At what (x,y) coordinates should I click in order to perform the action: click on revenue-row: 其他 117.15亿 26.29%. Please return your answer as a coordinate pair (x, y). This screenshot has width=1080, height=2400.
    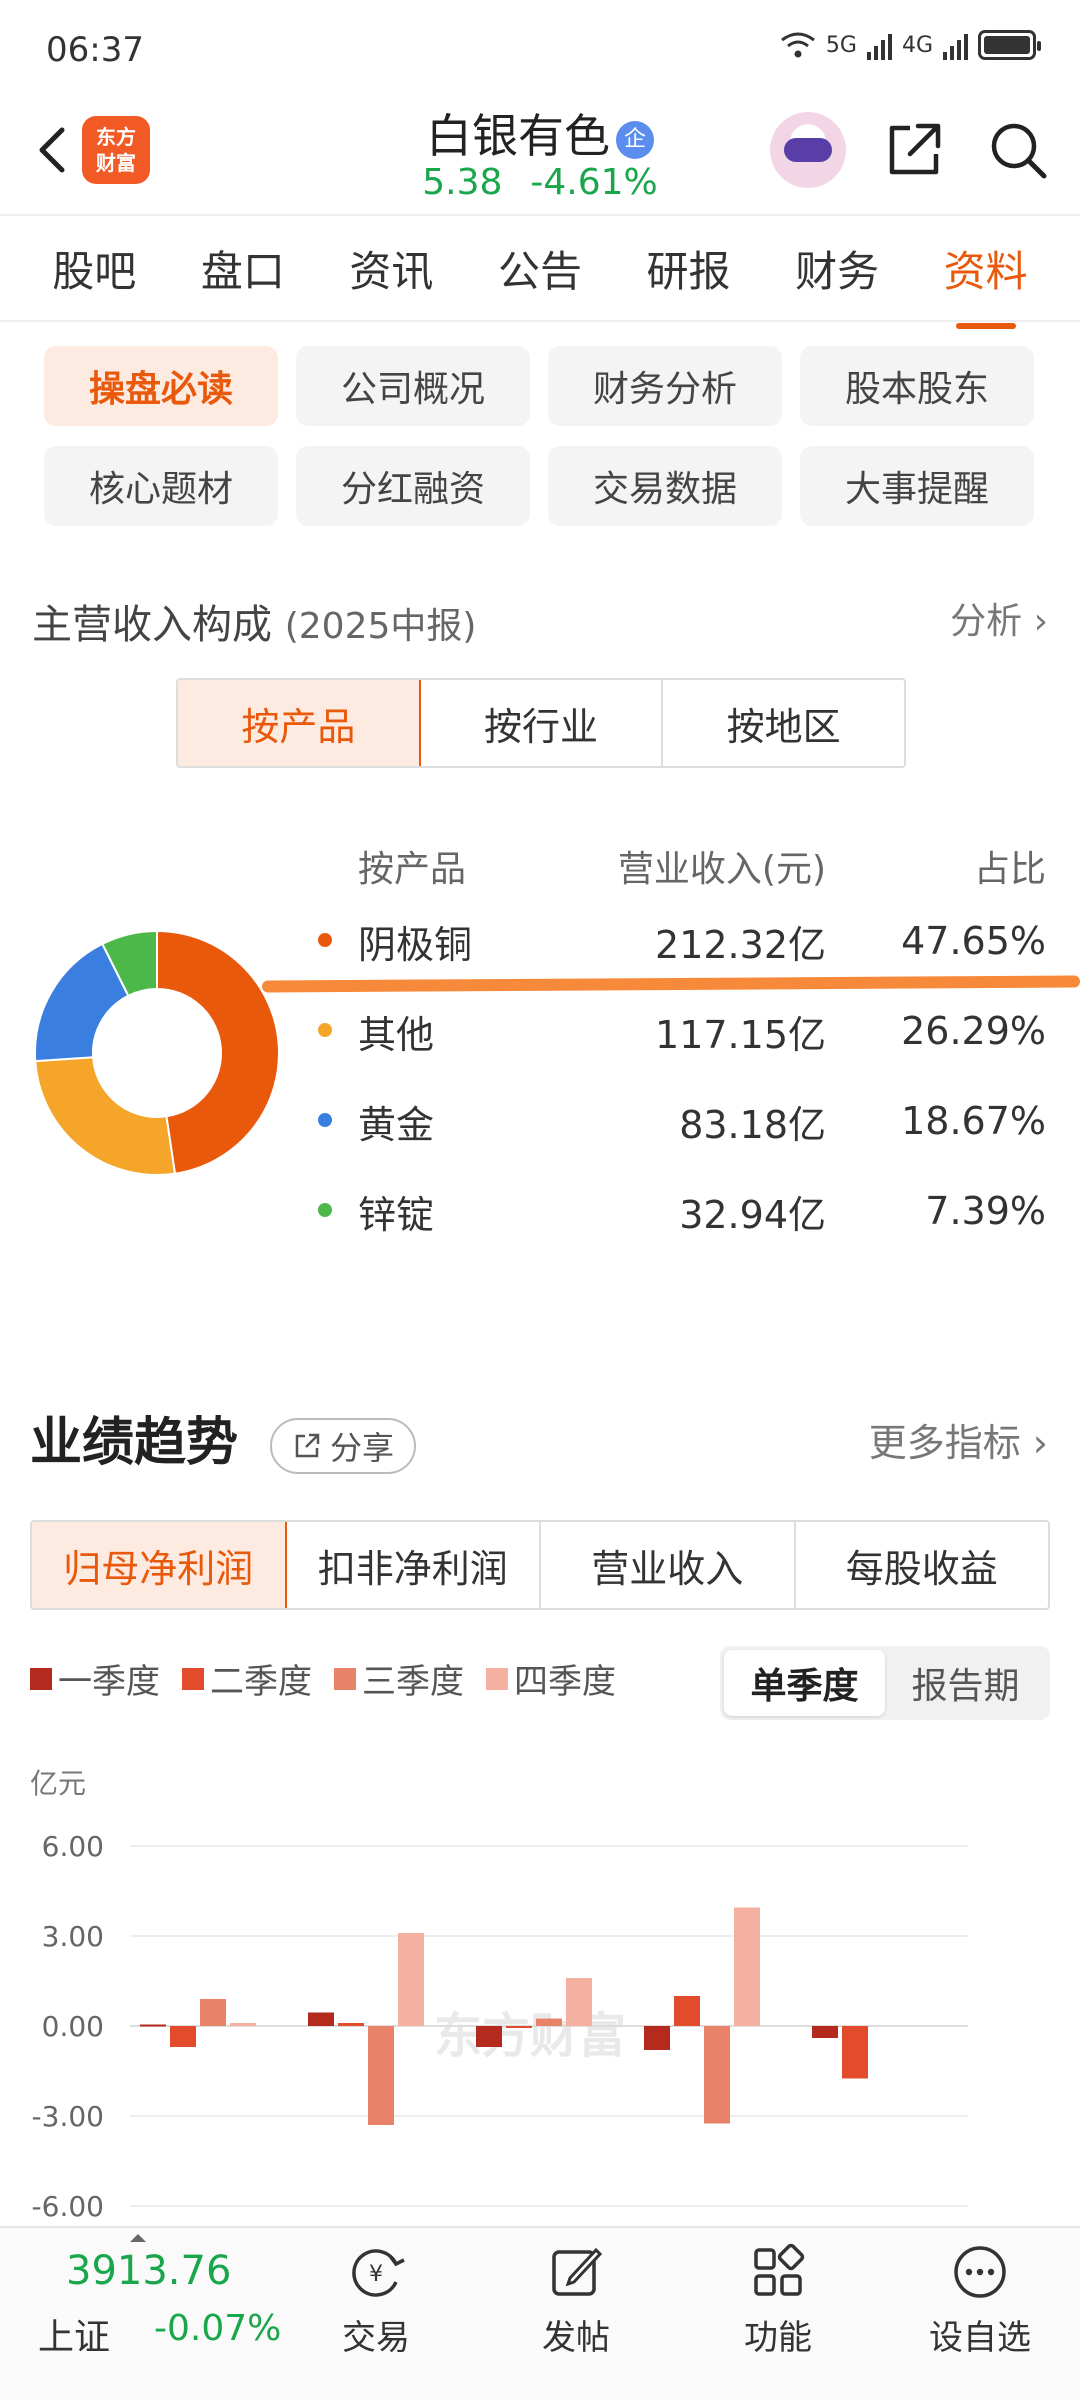
    Looking at the image, I should click on (676, 1031).